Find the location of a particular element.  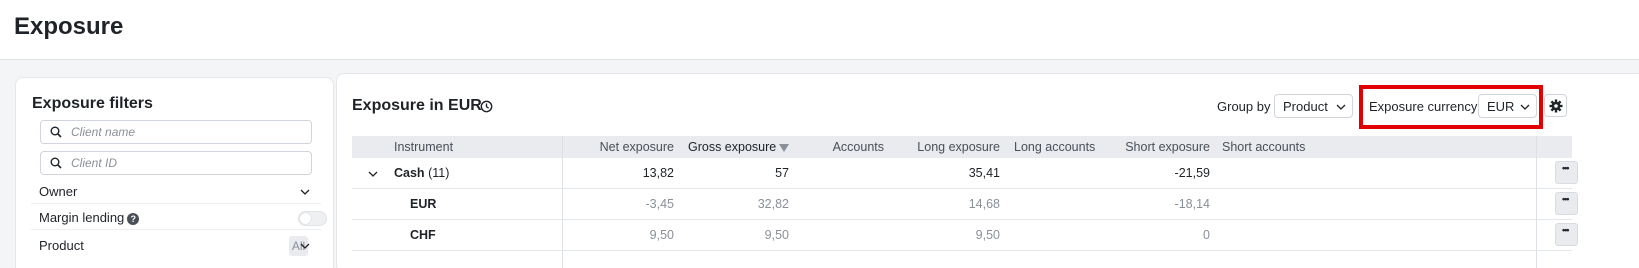

client-id-search is located at coordinates (176, 163).